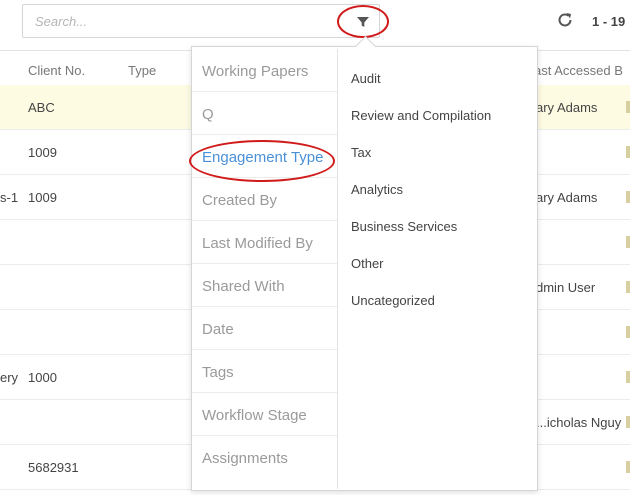 This screenshot has width=630, height=495. Describe the element at coordinates (41, 107) in the screenshot. I see `cell-client-no: ABC` at that location.